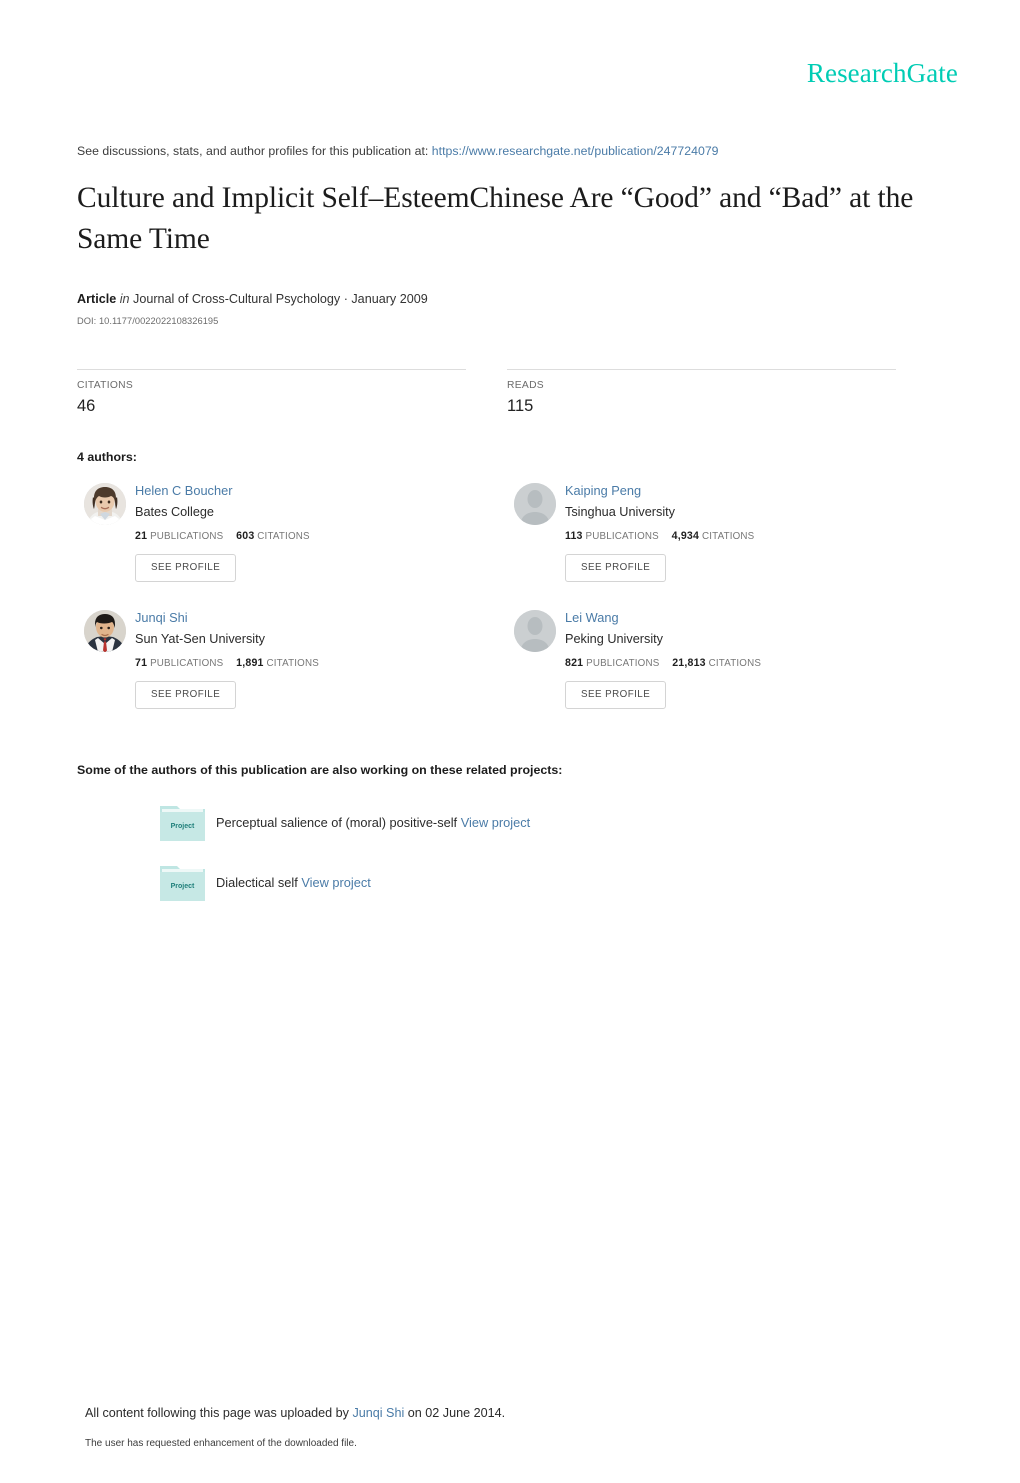 This screenshot has width=1020, height=1483. What do you see at coordinates (250, 663) in the screenshot?
I see `author-citations-count: 1,891` at bounding box center [250, 663].